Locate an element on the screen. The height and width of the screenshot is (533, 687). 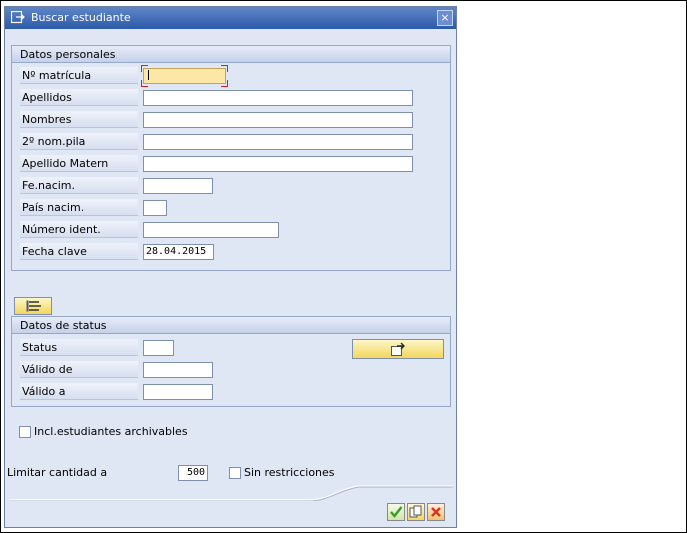
cancel-icon is located at coordinates (436, 513).